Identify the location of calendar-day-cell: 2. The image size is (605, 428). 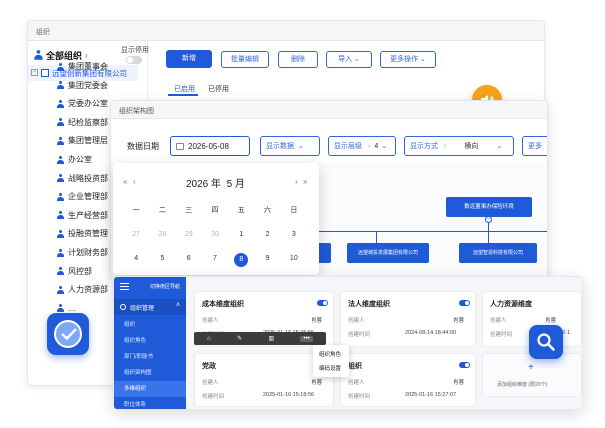
(267, 235).